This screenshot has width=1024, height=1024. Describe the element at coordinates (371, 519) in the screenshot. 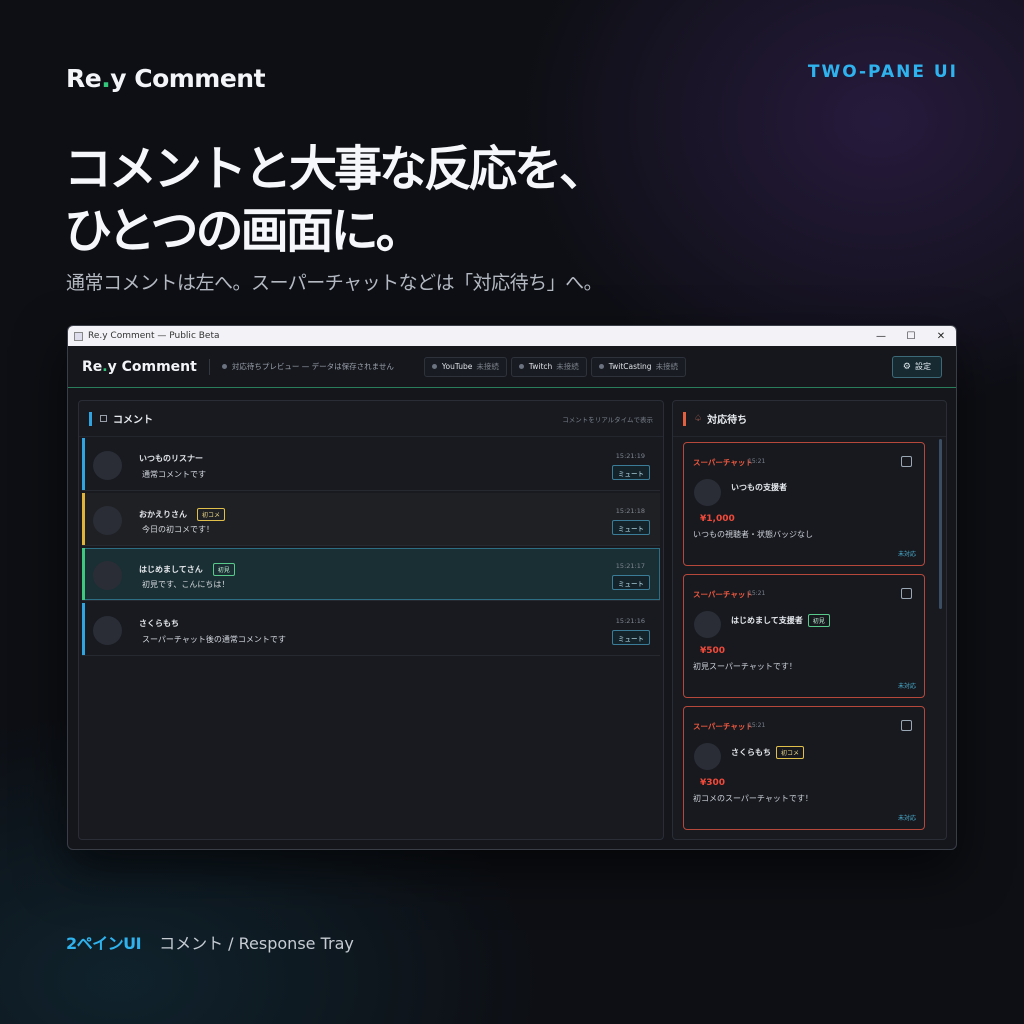

I see `comment-row: おかえりさん 初コメ 今日の初コメです！ 15:21:18 ミュート` at that location.